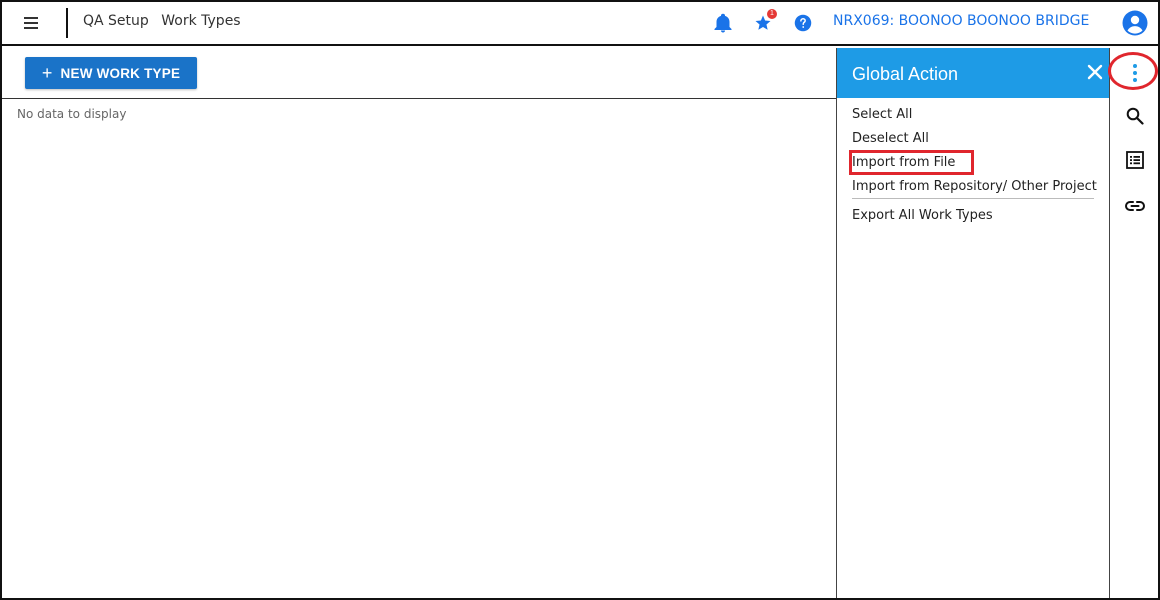 The height and width of the screenshot is (600, 1160). What do you see at coordinates (973, 73) in the screenshot?
I see `global-action-header: Global Action` at bounding box center [973, 73].